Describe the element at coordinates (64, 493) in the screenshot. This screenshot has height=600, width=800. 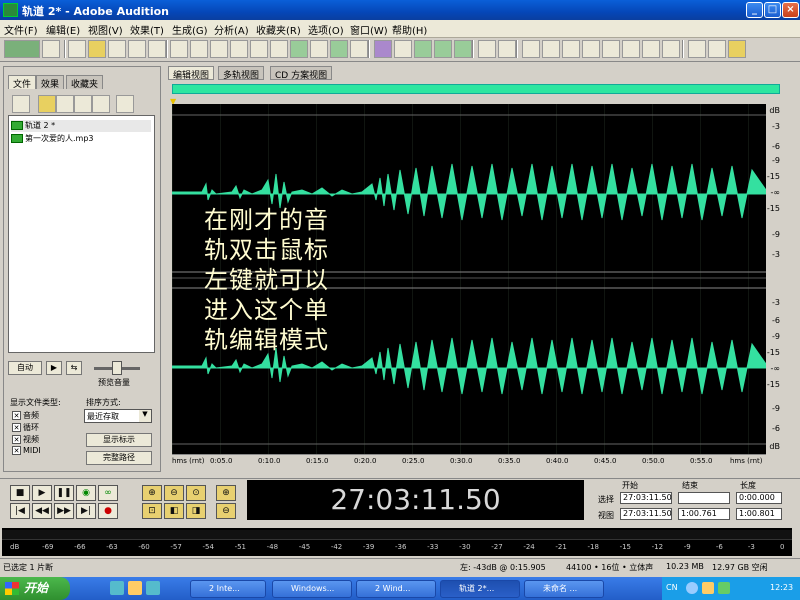
I see `pause-button: ❚❚` at that location.